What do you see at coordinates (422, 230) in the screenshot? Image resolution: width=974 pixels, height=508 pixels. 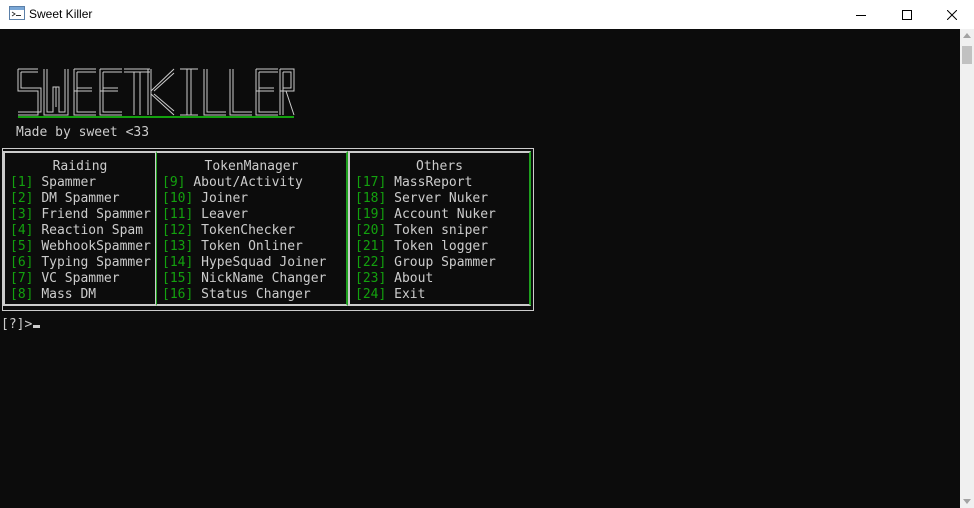 I see `menu-item: [20] Token sniper` at bounding box center [422, 230].